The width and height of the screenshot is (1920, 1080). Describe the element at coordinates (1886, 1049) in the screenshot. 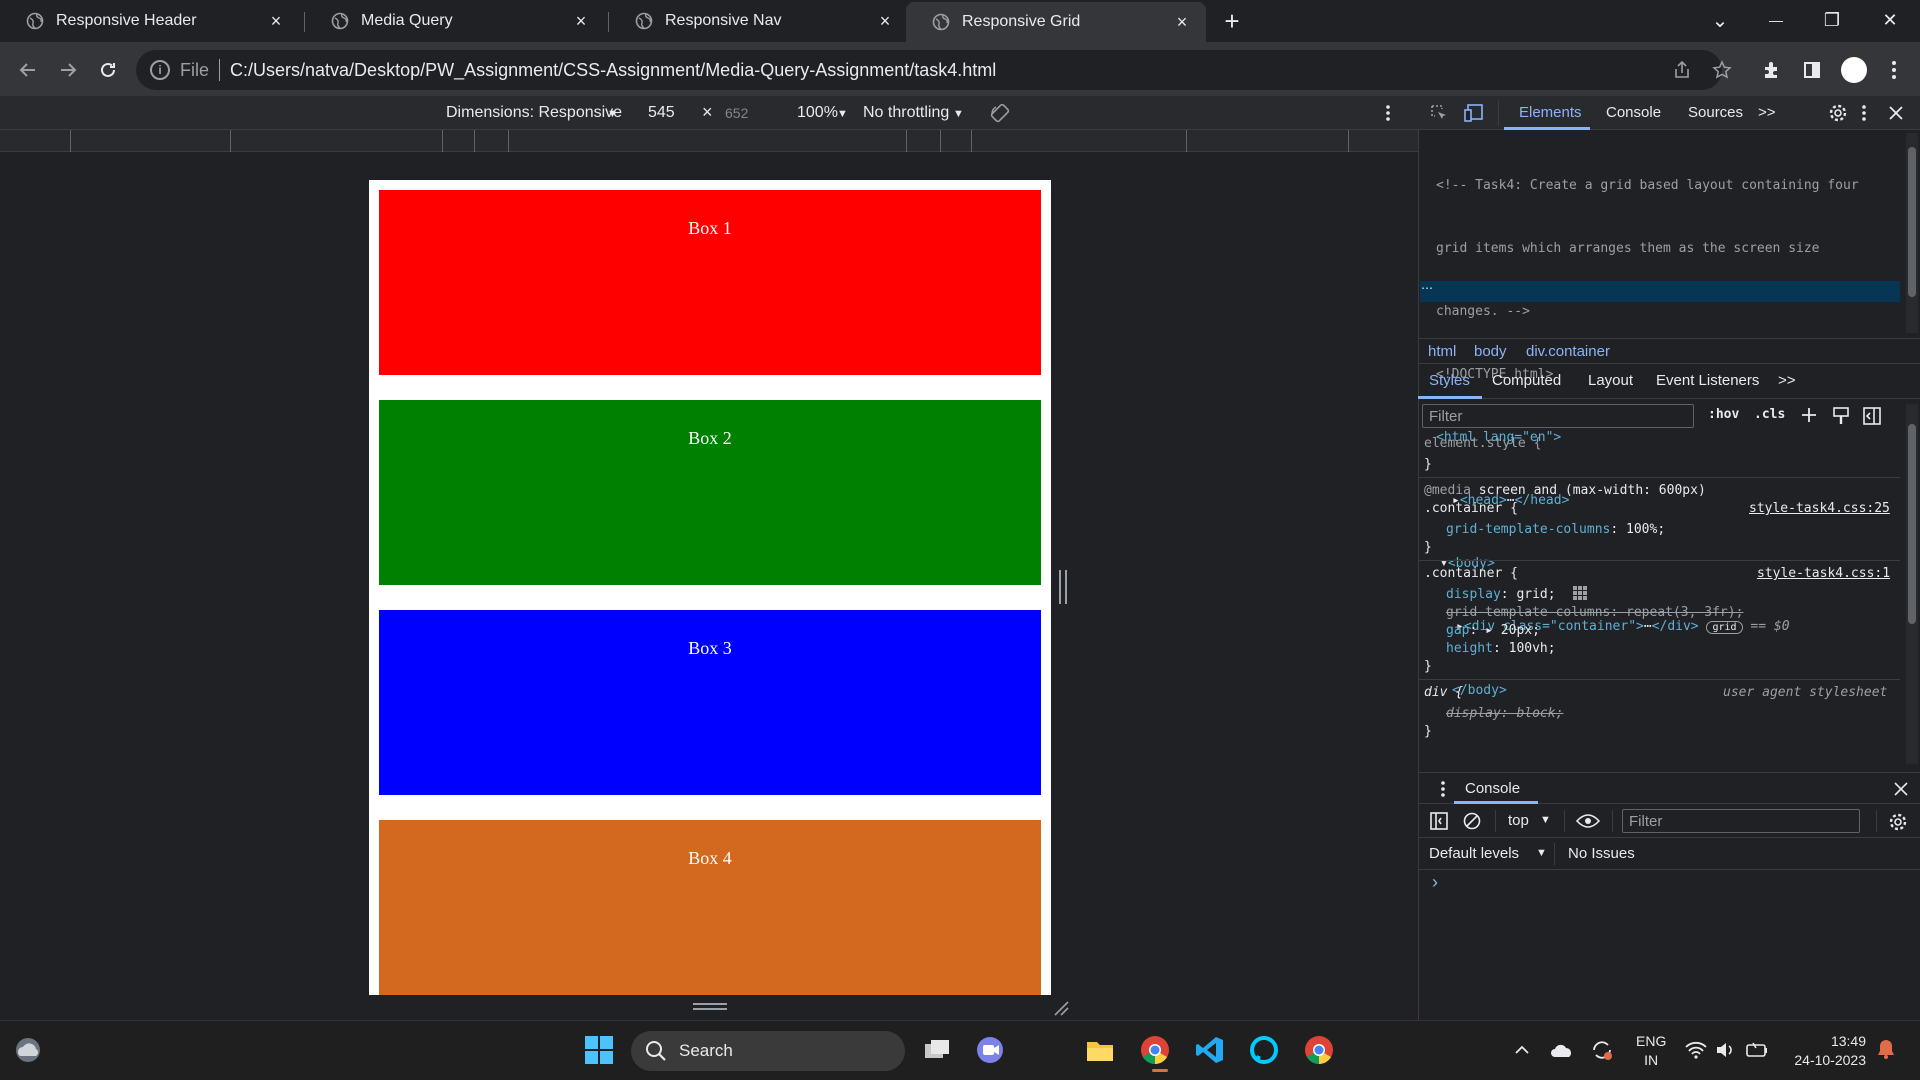

I see `notification-bell-icon` at that location.